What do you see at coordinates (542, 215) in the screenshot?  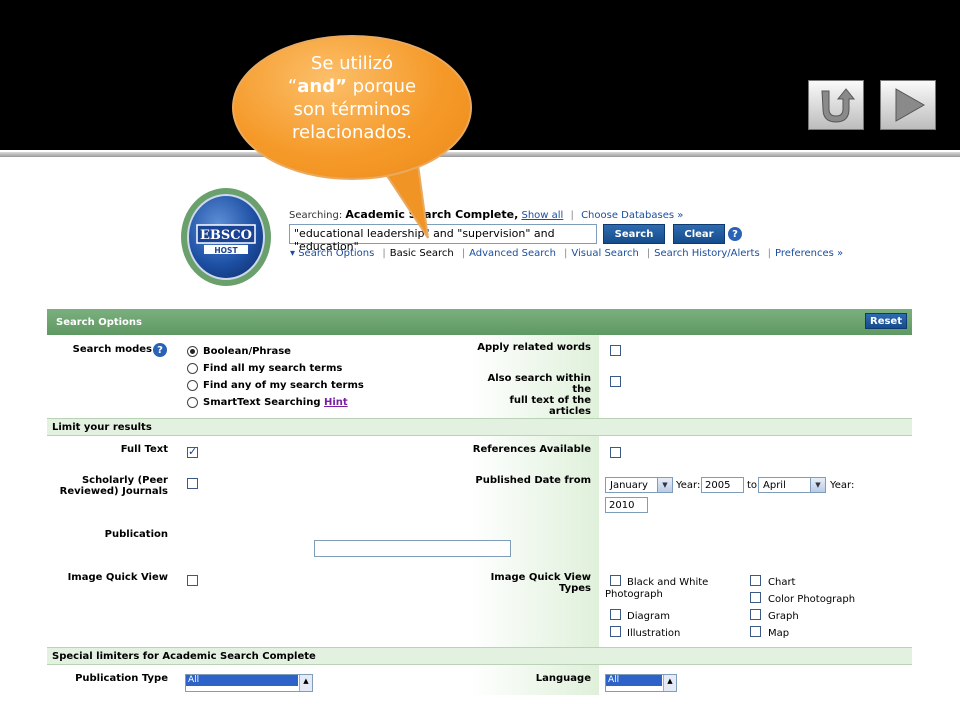 I see `show-all-link: Show all` at bounding box center [542, 215].